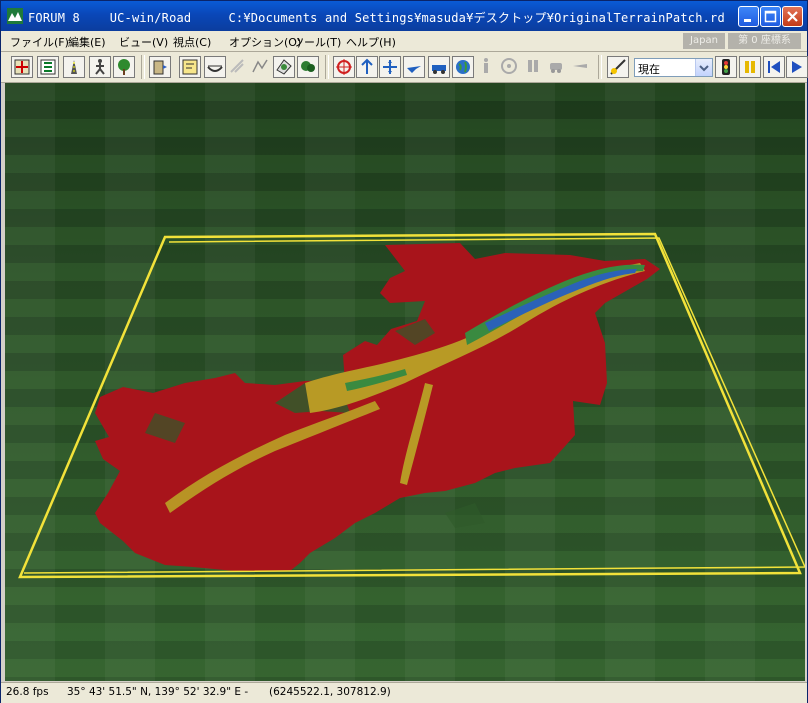  I want to click on pause-animation-button, so click(750, 67).